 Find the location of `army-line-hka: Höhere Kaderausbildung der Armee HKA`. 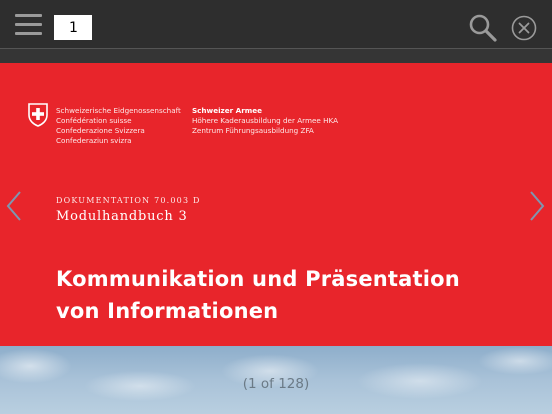

army-line-hka: Höhere Kaderausbildung der Armee HKA is located at coordinates (265, 120).